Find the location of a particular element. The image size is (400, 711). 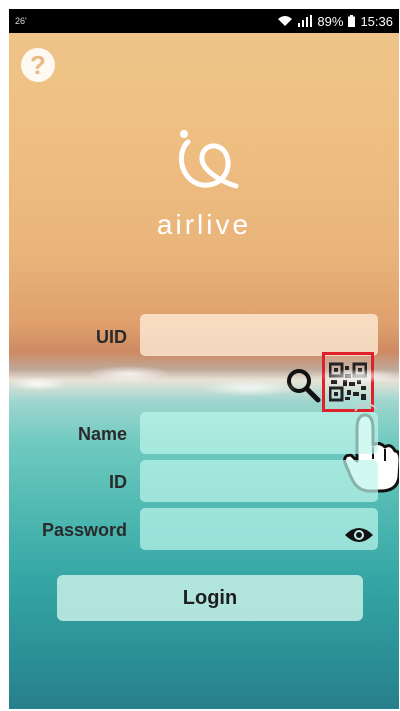

logo-text: airlive is located at coordinates (204, 224).